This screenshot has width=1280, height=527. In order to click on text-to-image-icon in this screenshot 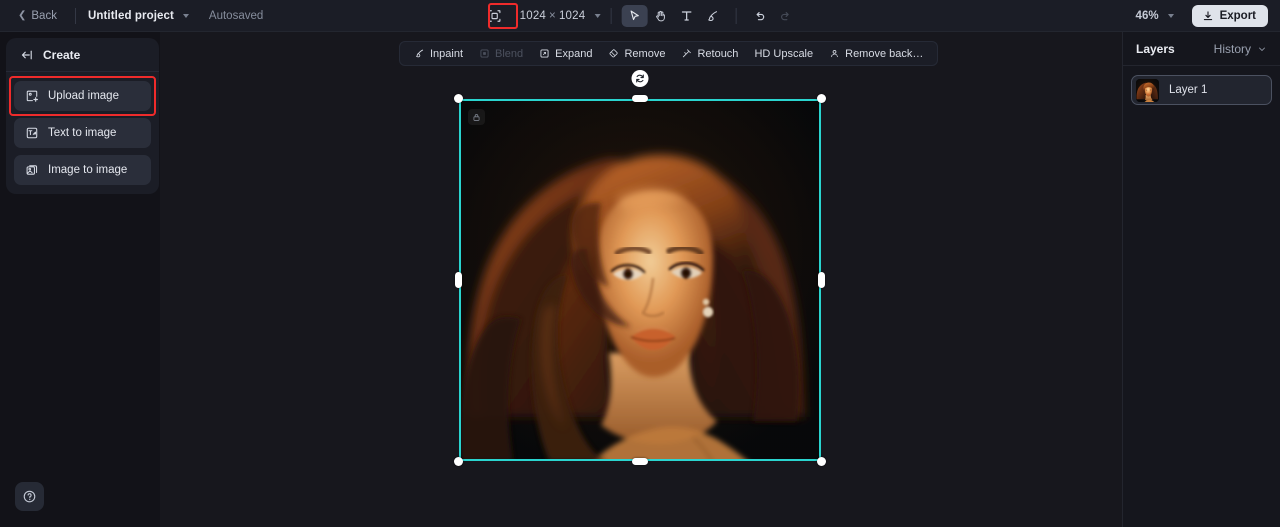, I will do `click(32, 133)`.